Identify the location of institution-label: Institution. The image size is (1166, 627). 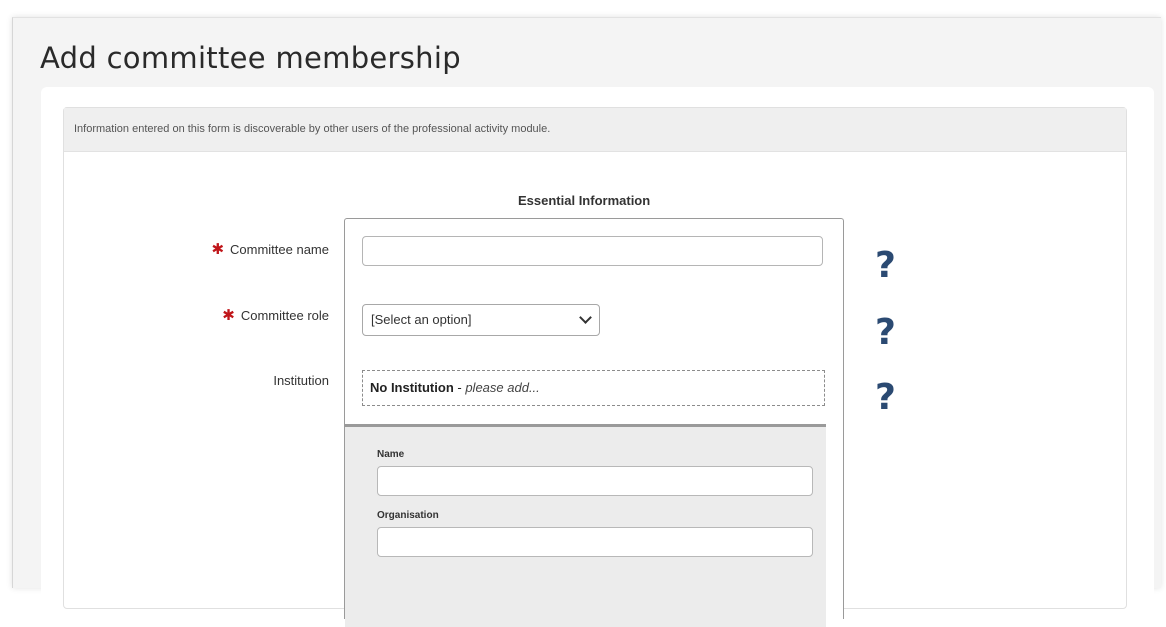
(301, 380).